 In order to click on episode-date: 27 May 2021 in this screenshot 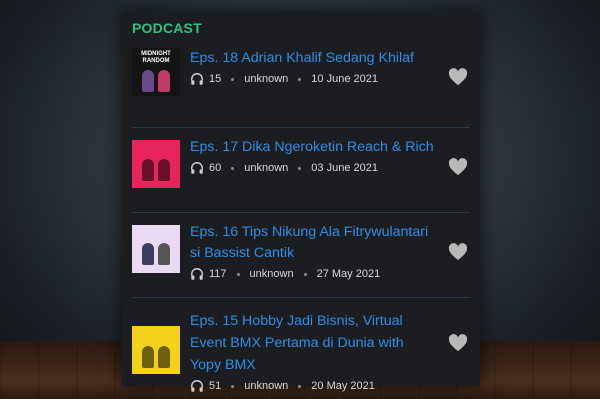, I will do `click(348, 274)`.